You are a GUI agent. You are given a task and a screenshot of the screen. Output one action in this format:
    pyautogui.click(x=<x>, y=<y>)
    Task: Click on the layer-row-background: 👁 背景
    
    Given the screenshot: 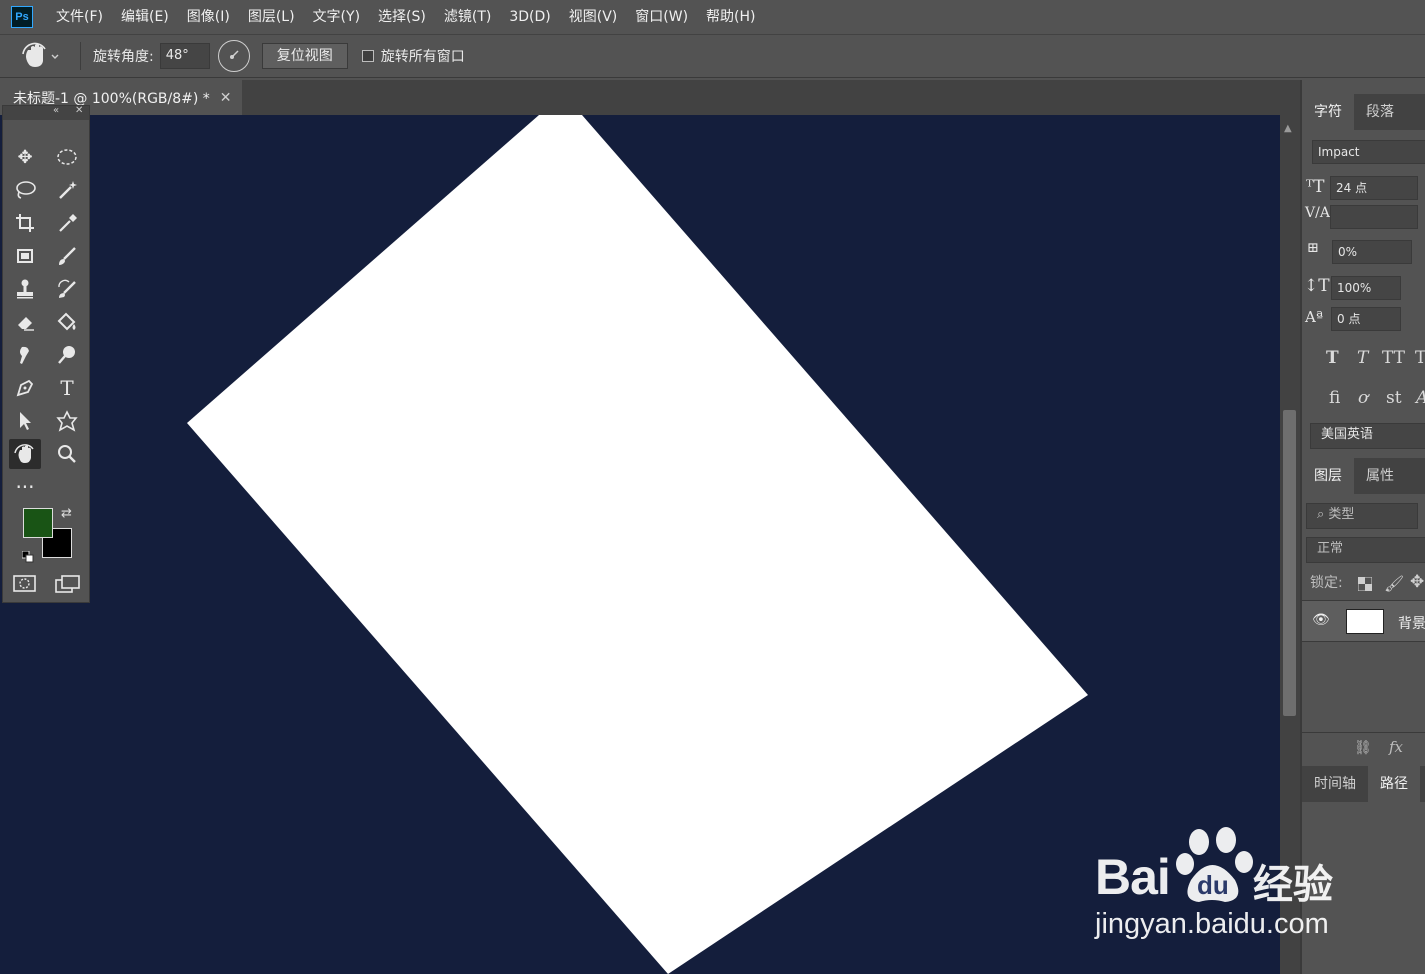 What is the action you would take?
    pyautogui.click(x=1363, y=621)
    